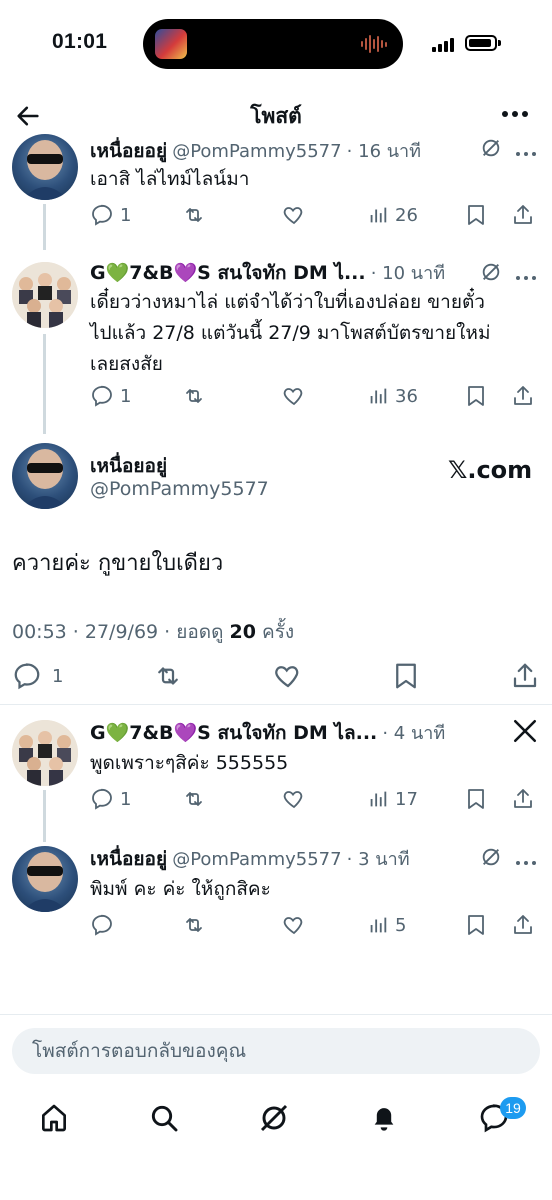 The image size is (552, 1200). I want to click on post-time: · 3 นาที, so click(378, 859).